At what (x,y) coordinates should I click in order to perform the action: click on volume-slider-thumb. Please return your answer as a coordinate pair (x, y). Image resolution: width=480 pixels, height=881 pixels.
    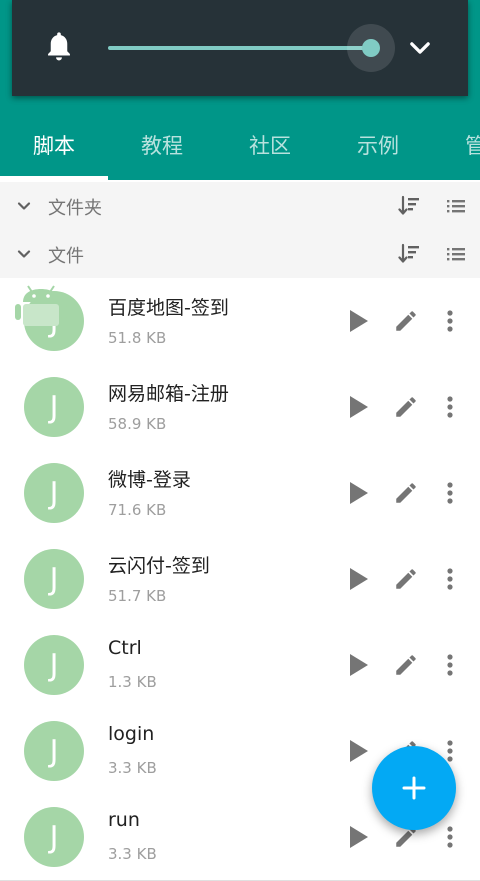
    Looking at the image, I should click on (371, 48).